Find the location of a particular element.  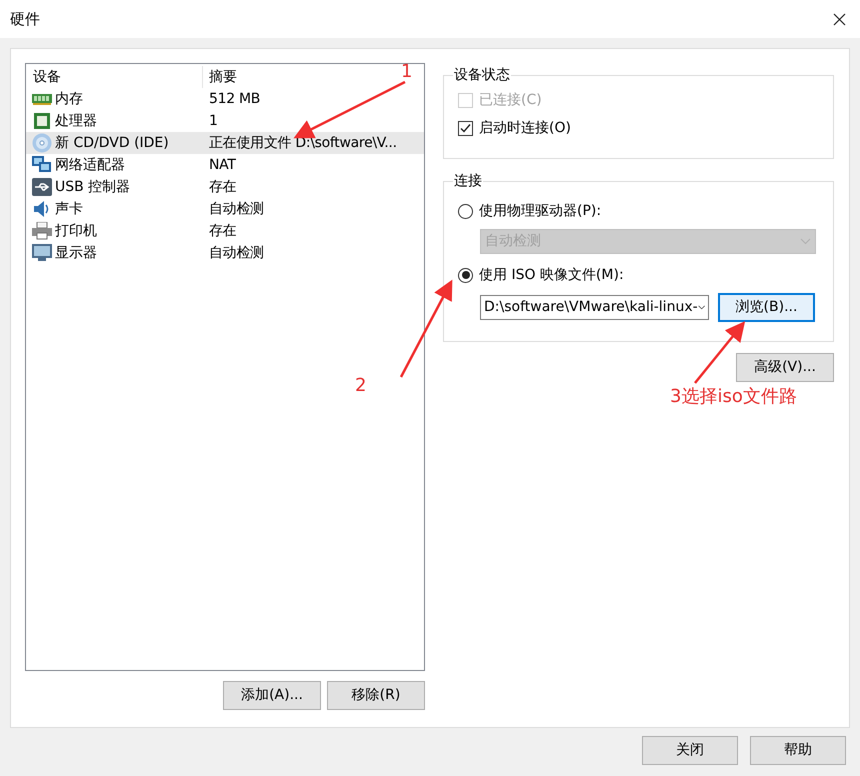

list-action-button: 移除(R) is located at coordinates (376, 695).